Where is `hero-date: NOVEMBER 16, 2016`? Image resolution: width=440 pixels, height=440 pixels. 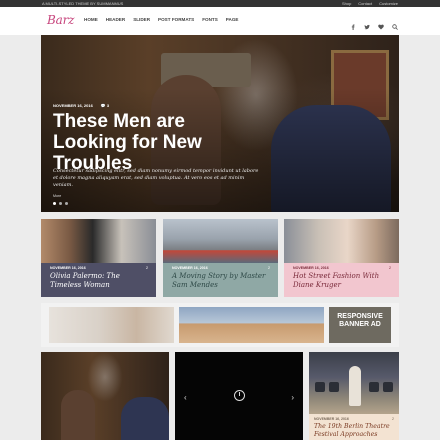
hero-date: NOVEMBER 16, 2016 is located at coordinates (73, 105).